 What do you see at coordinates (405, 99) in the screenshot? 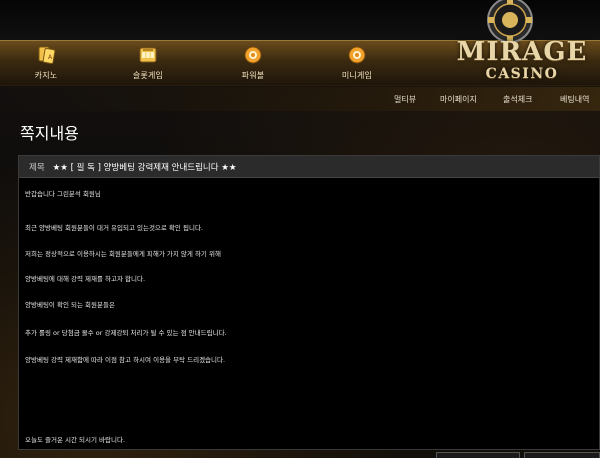
I see `subnav-item-multiview: 멀티뷰` at bounding box center [405, 99].